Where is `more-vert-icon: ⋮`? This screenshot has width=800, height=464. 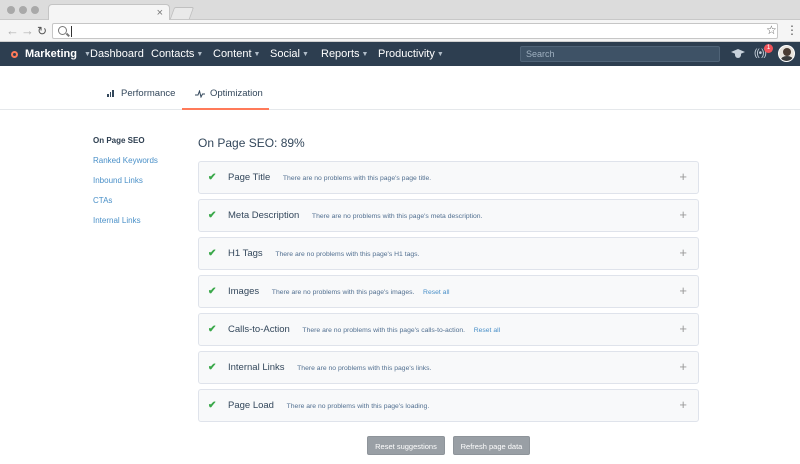
more-vert-icon: ⋮ is located at coordinates (792, 30).